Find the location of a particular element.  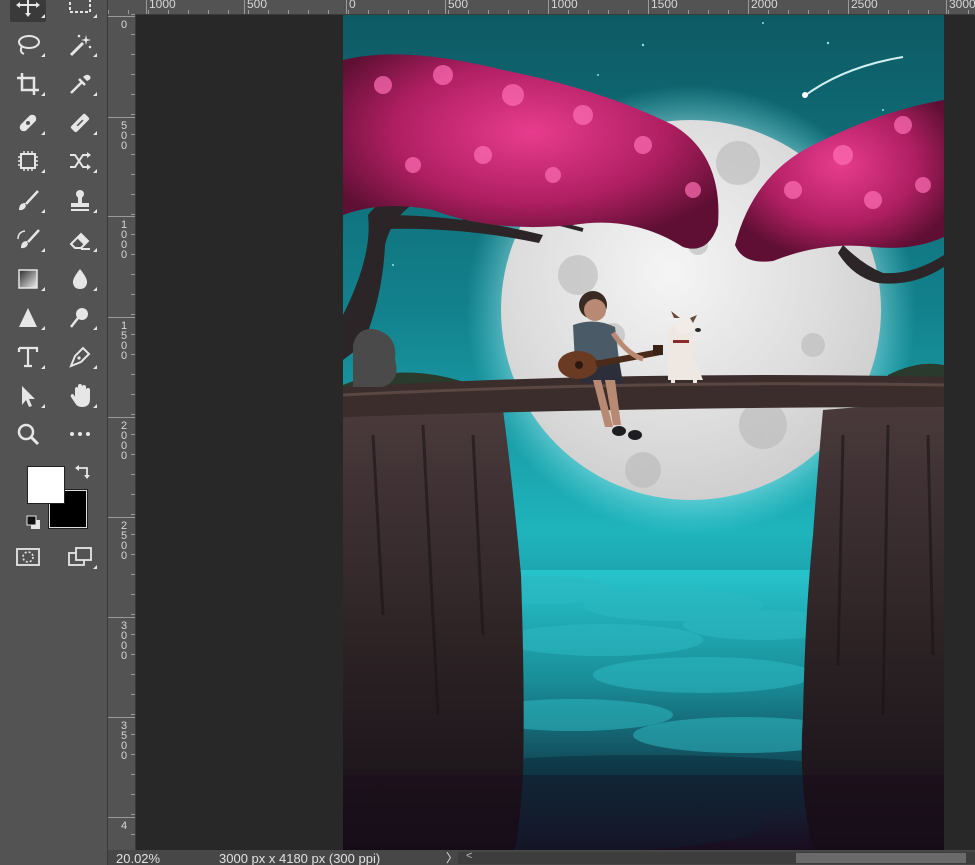

blur-tool is located at coordinates (80, 279).